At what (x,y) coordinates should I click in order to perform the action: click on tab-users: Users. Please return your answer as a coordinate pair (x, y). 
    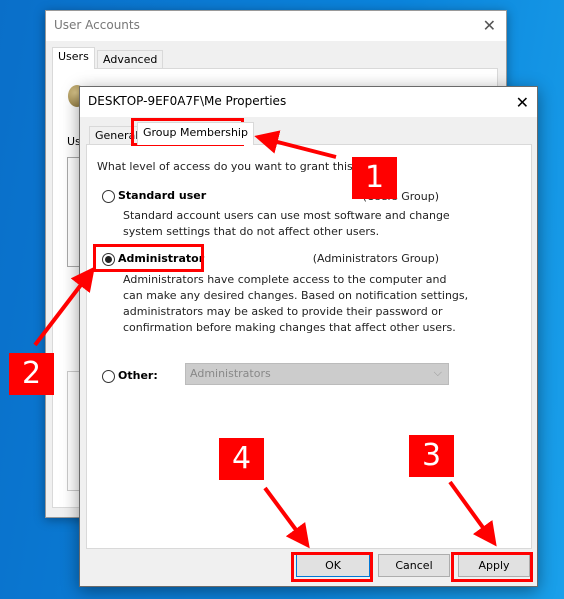
    Looking at the image, I should click on (73, 58).